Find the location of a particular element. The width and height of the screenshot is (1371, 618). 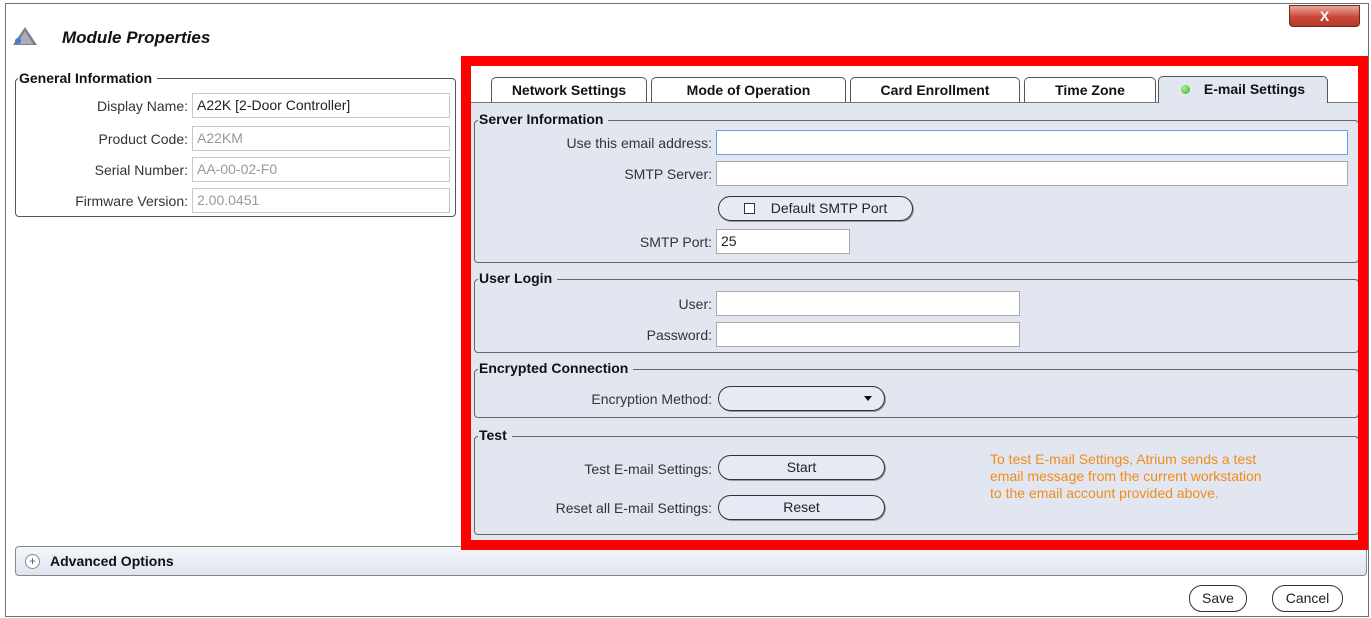

tab-time-zone: Time Zone is located at coordinates (1090, 89).